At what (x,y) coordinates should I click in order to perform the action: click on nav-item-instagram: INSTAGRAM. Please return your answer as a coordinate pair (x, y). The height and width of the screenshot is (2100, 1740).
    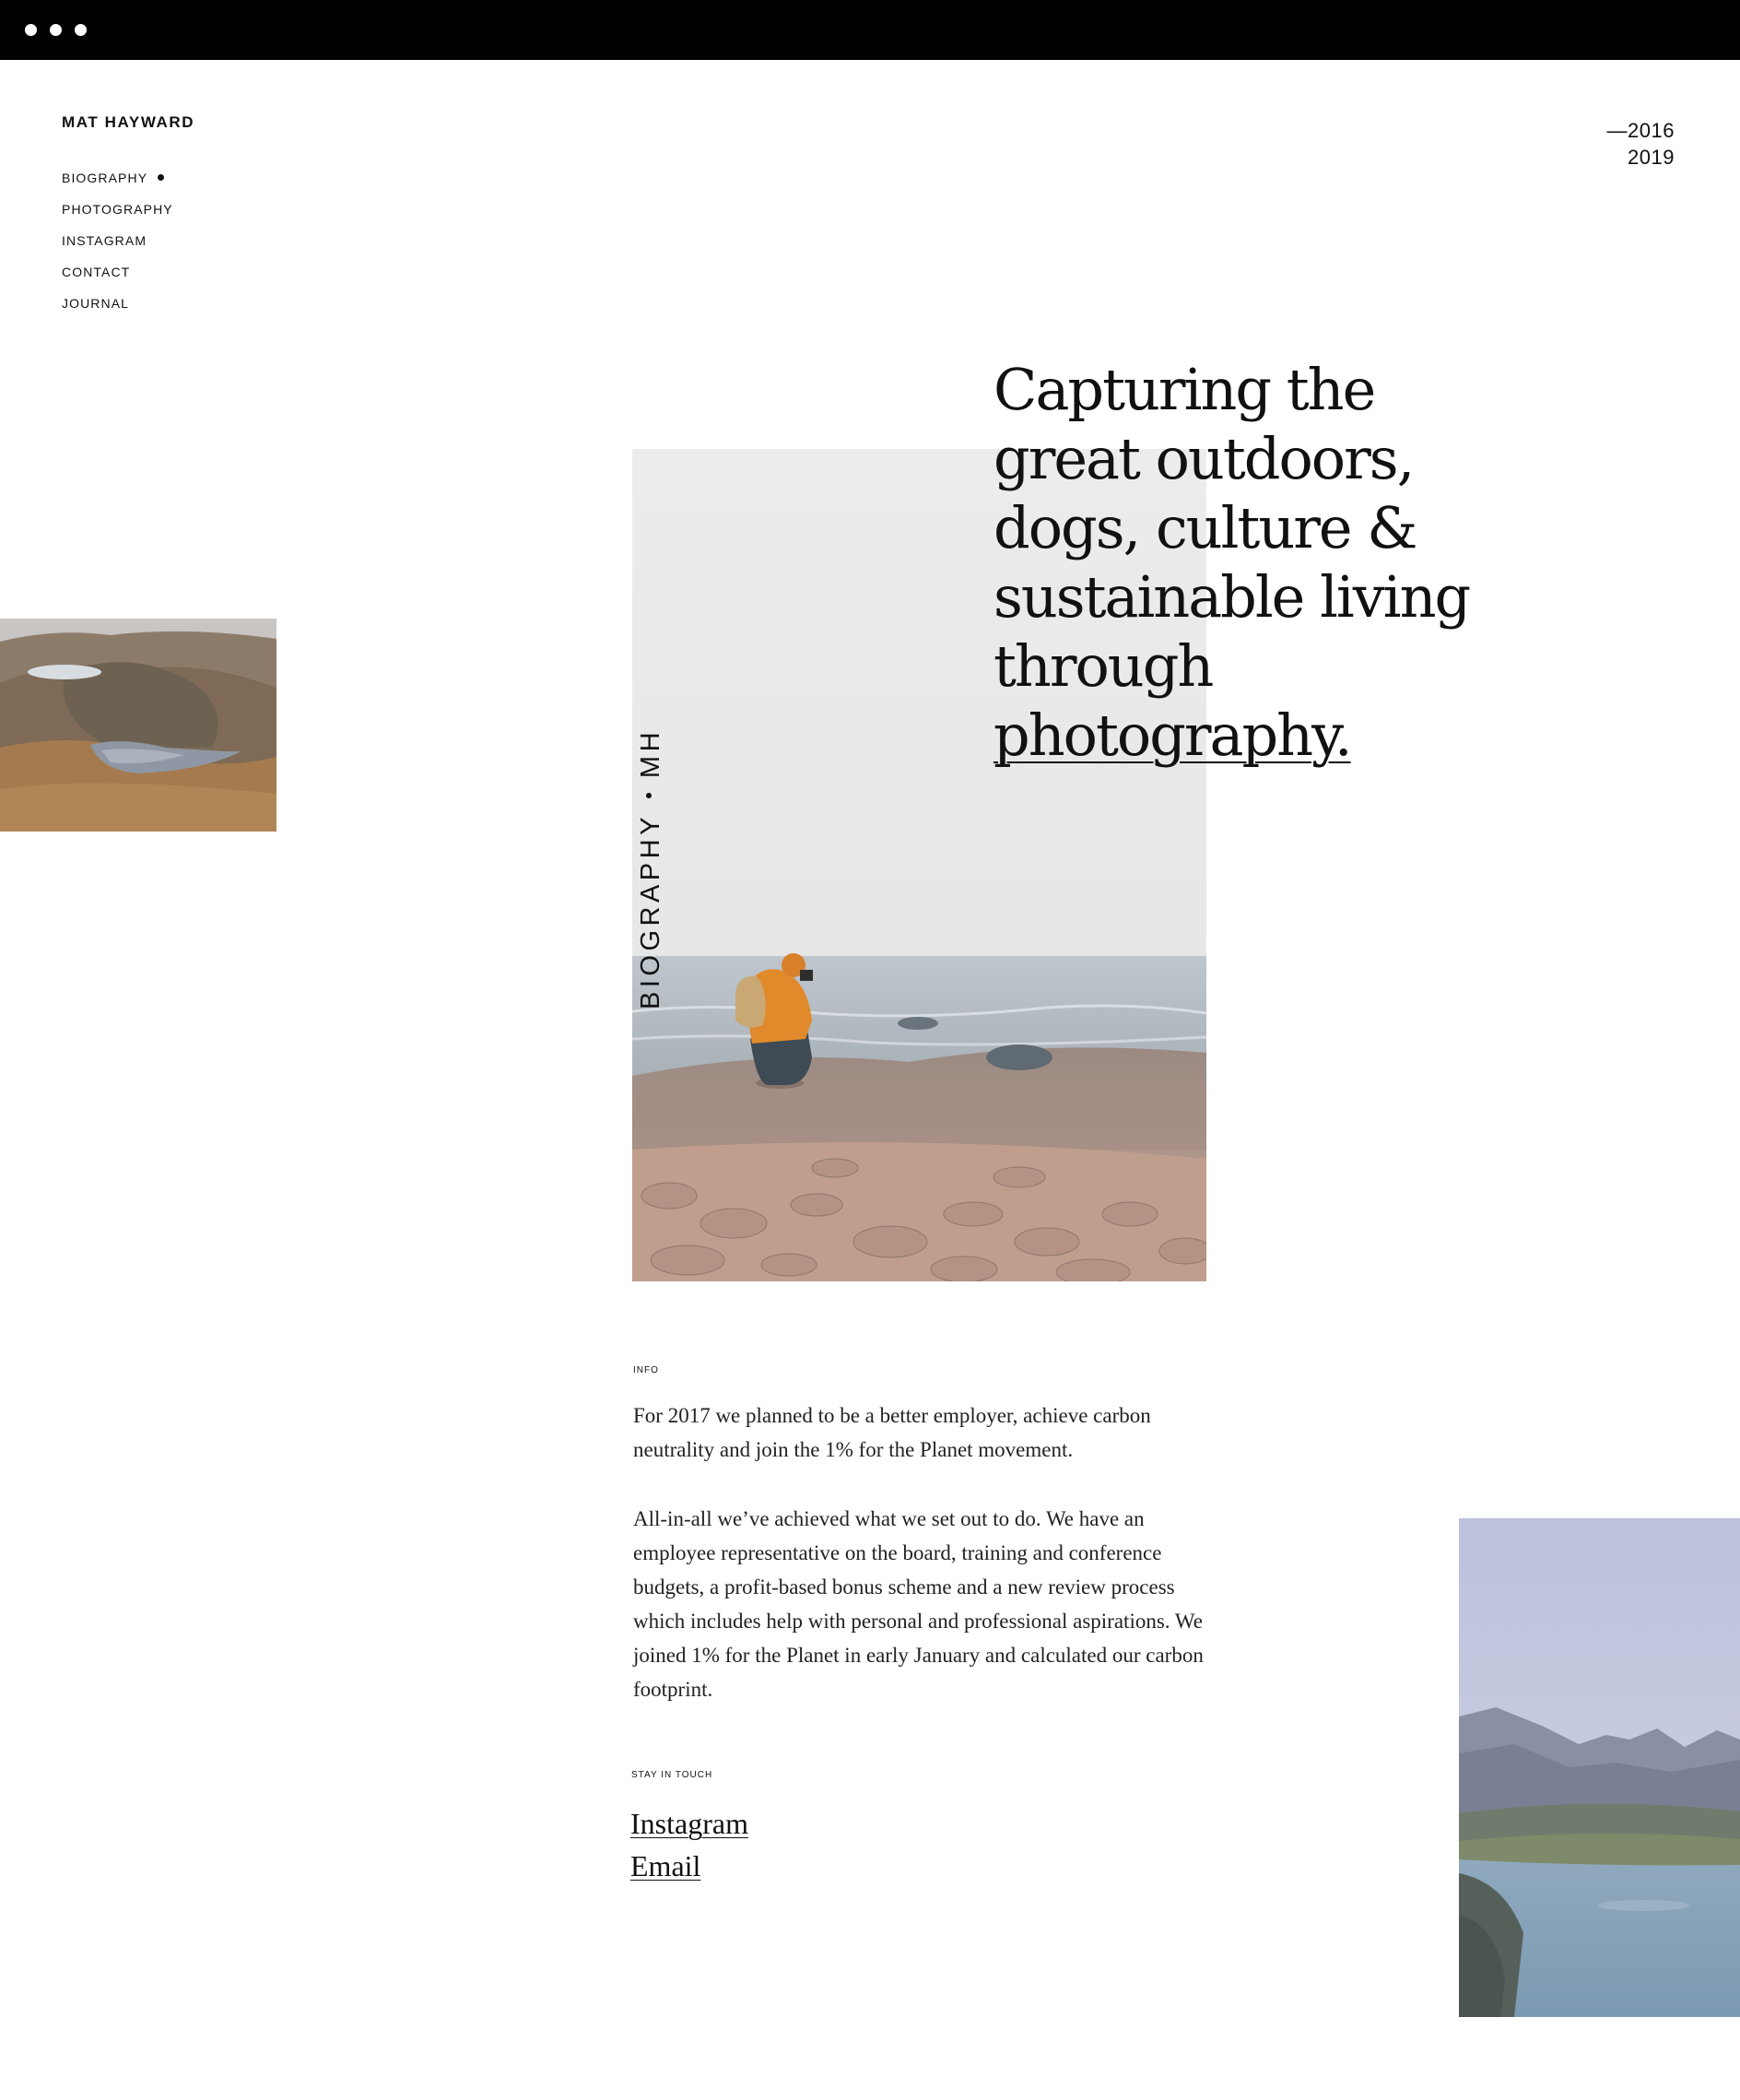
    Looking at the image, I should click on (117, 249).